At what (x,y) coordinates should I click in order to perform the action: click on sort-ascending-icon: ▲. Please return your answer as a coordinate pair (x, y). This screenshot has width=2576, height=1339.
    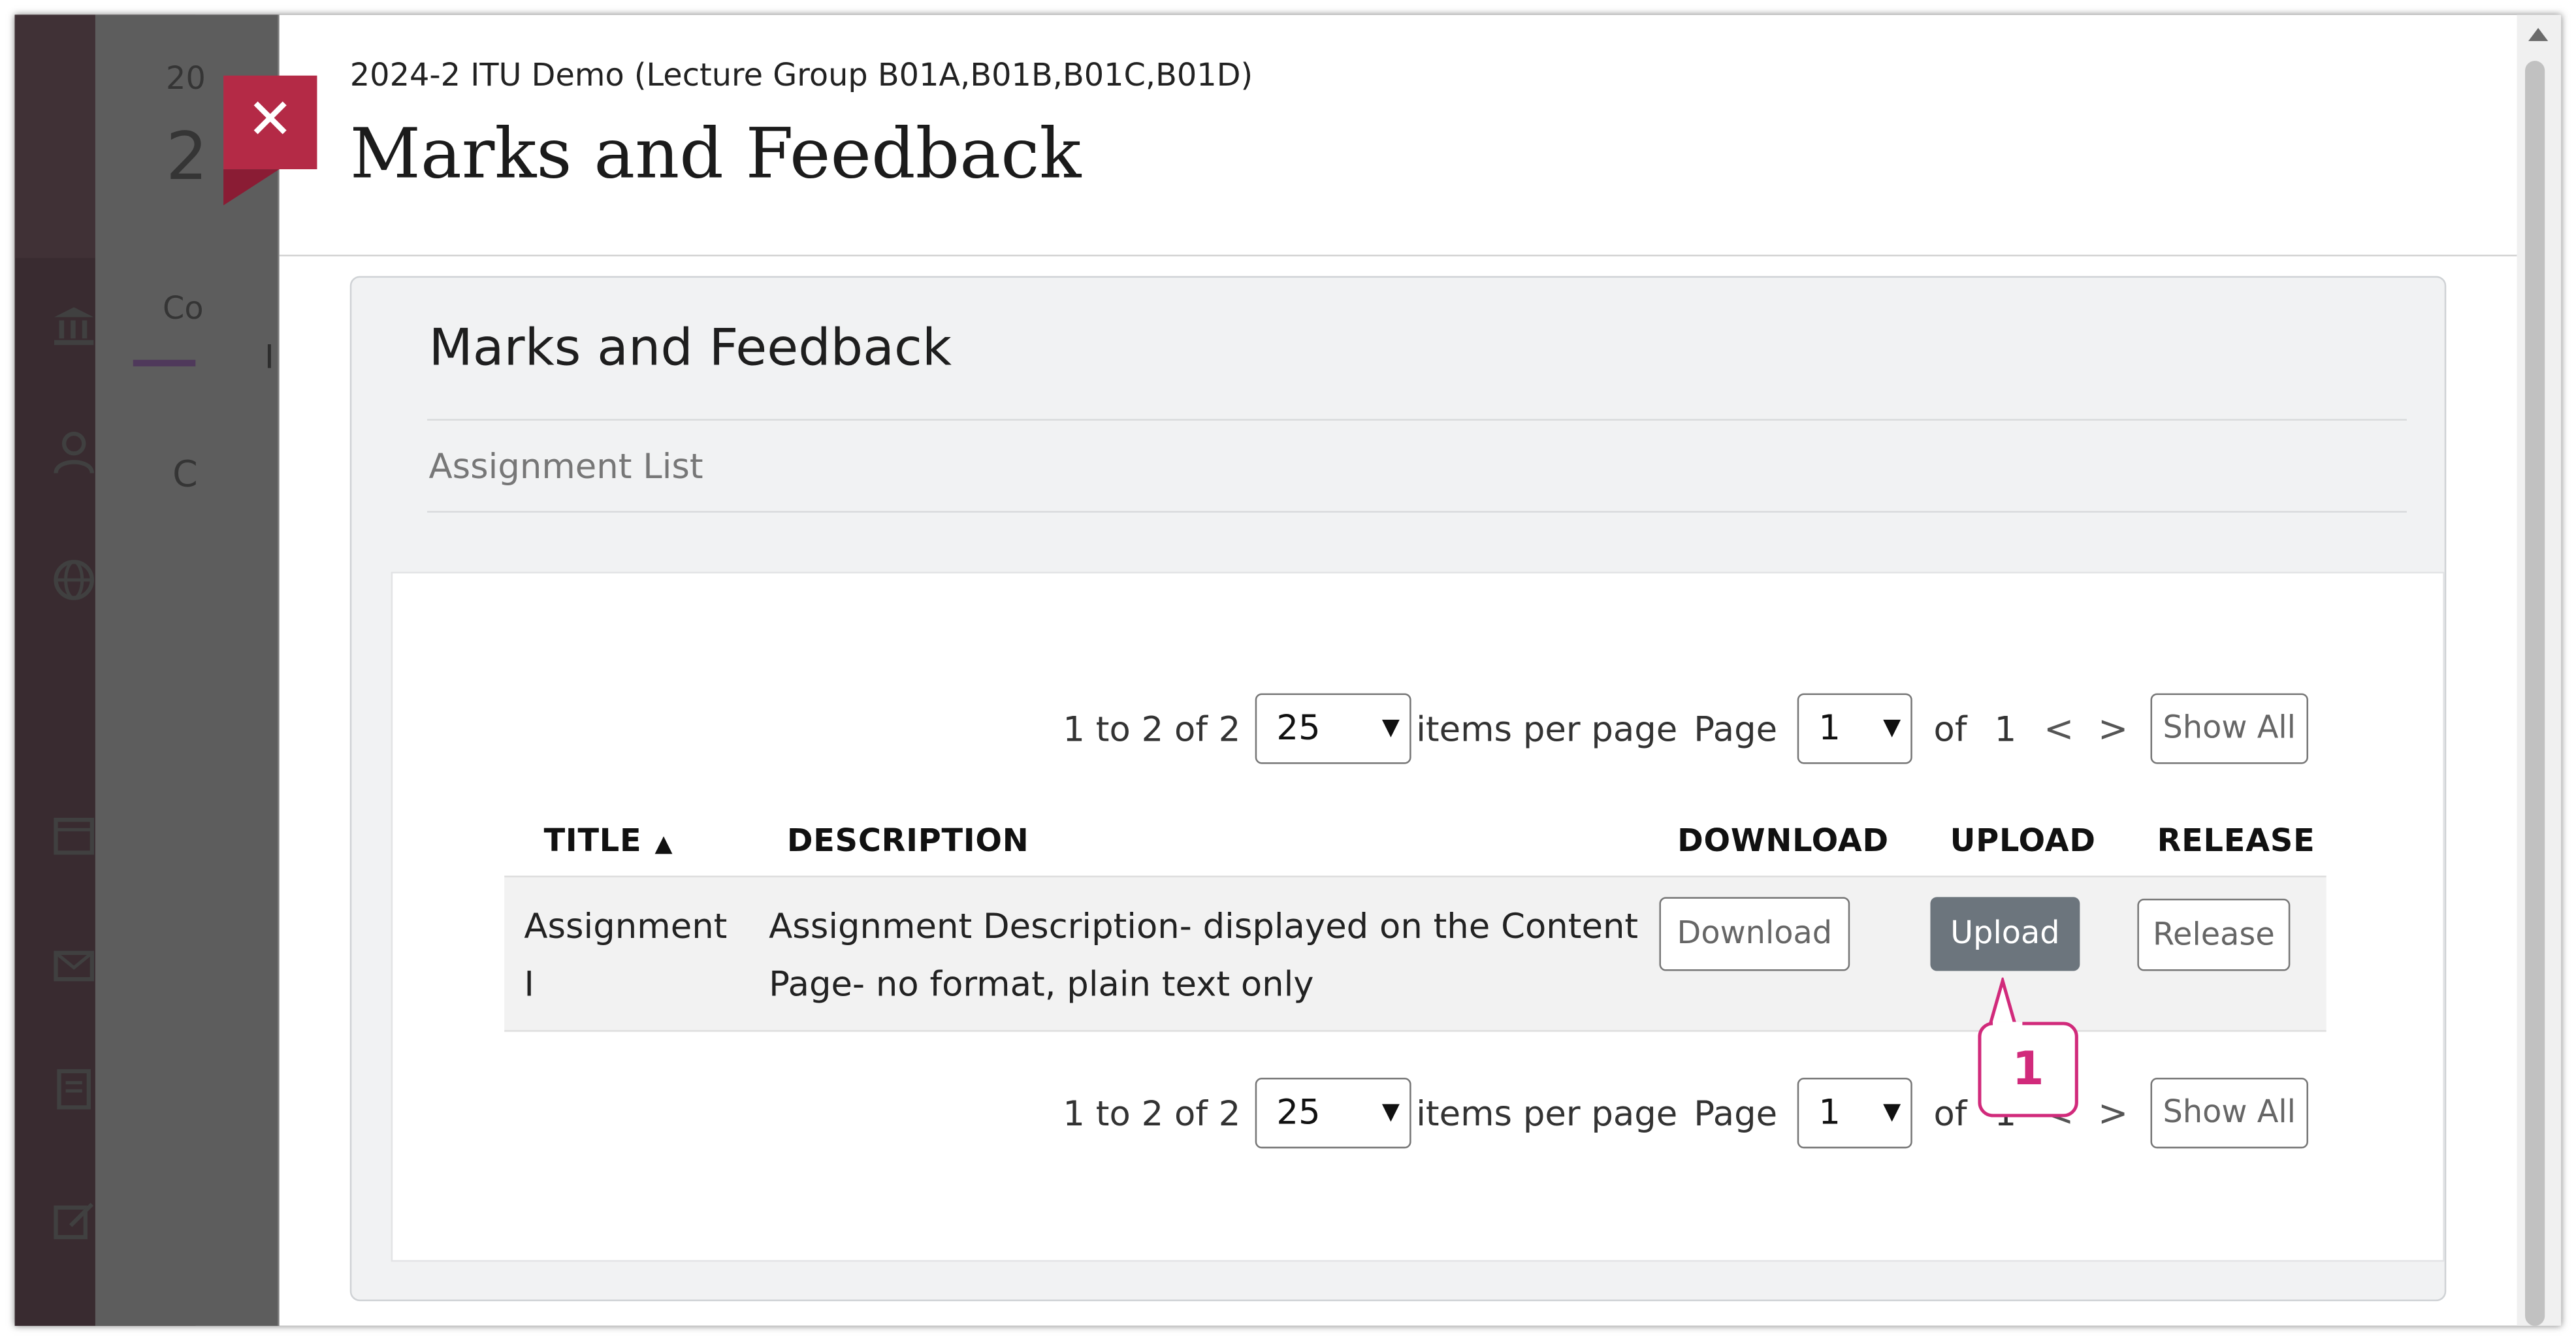
    Looking at the image, I should click on (663, 844).